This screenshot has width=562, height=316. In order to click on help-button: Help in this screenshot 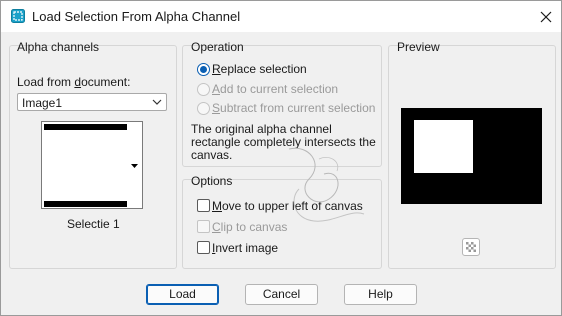, I will do `click(380, 294)`.